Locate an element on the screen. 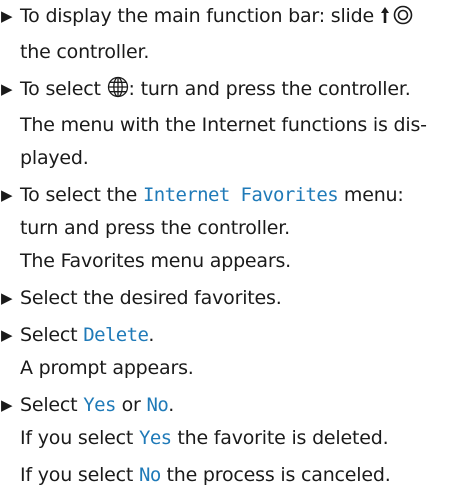 The height and width of the screenshot is (492, 470). text-line: The Favorites menu appears. is located at coordinates (245, 261).